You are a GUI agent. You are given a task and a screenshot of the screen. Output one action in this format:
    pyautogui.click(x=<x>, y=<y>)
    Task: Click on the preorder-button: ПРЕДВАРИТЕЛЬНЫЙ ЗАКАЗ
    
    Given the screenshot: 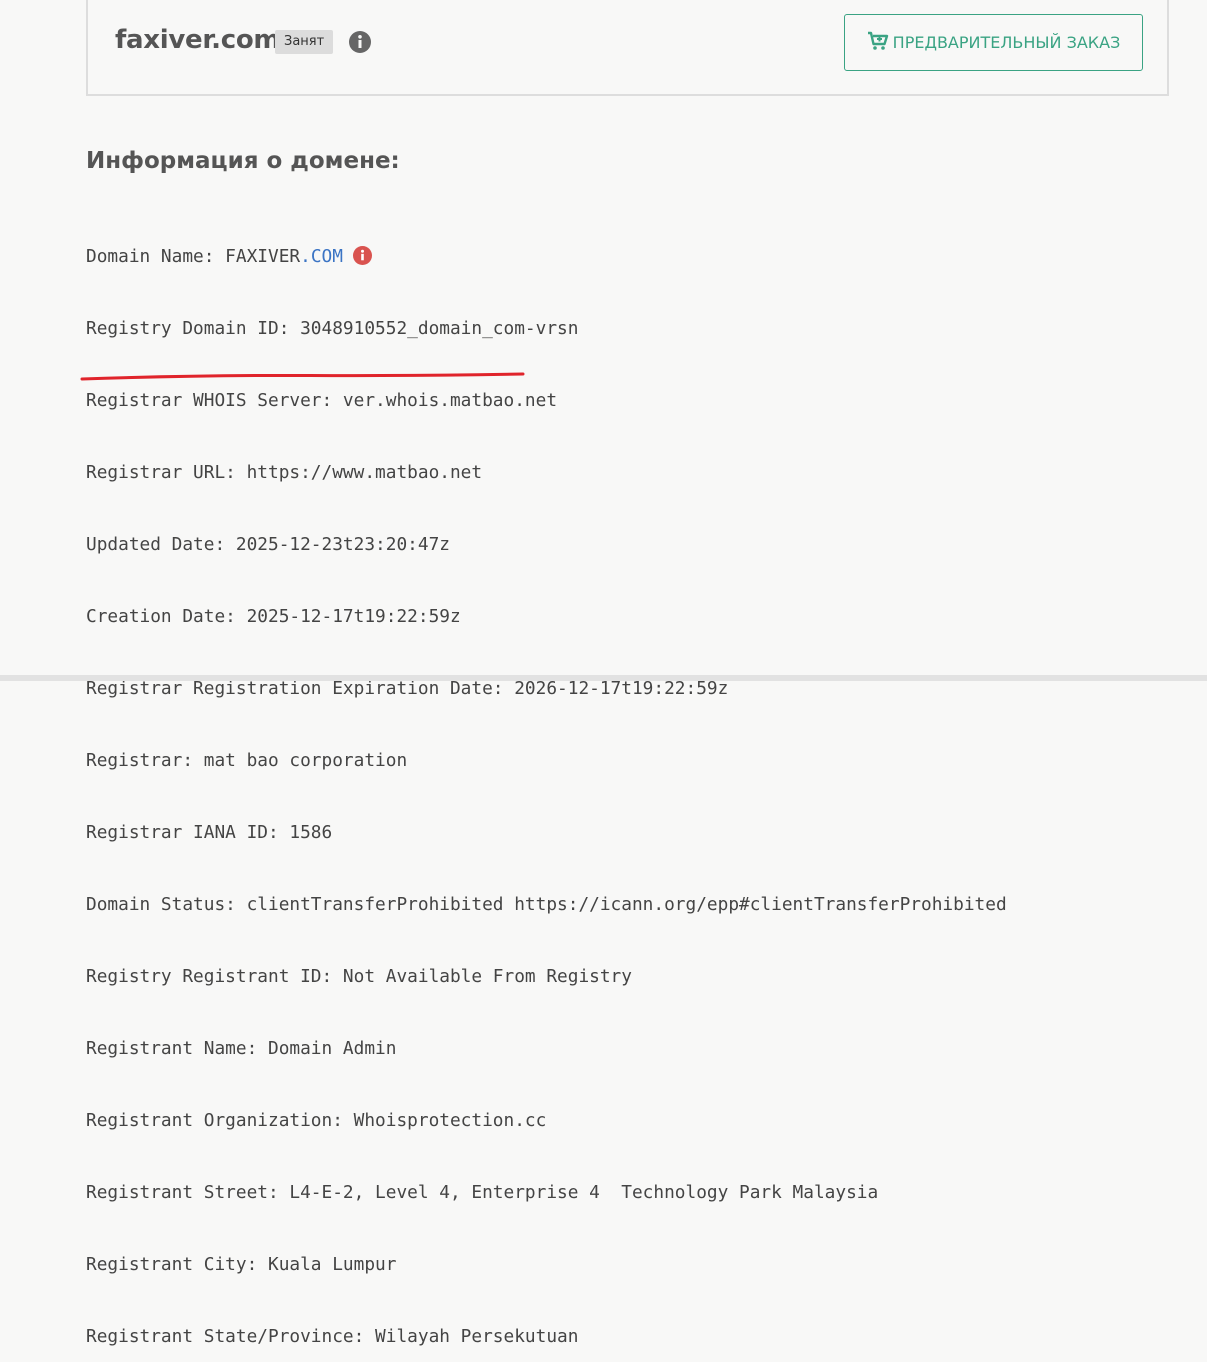 What is the action you would take?
    pyautogui.click(x=993, y=42)
    